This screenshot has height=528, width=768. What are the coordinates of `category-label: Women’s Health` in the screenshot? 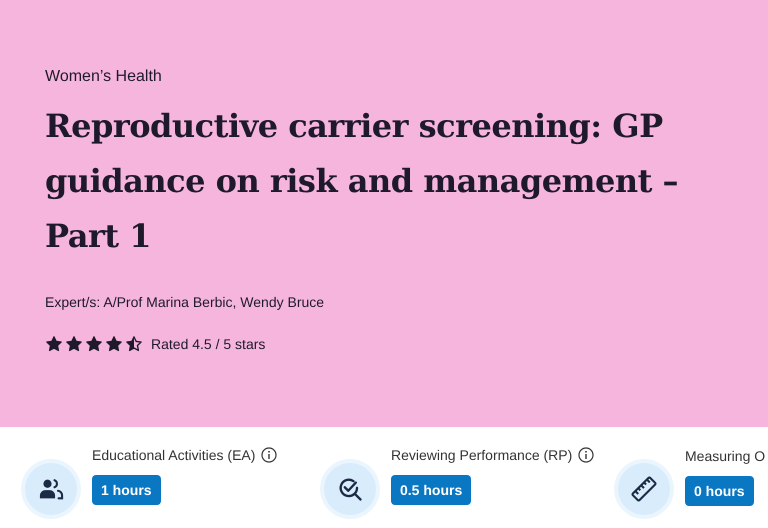 It's located at (104, 77).